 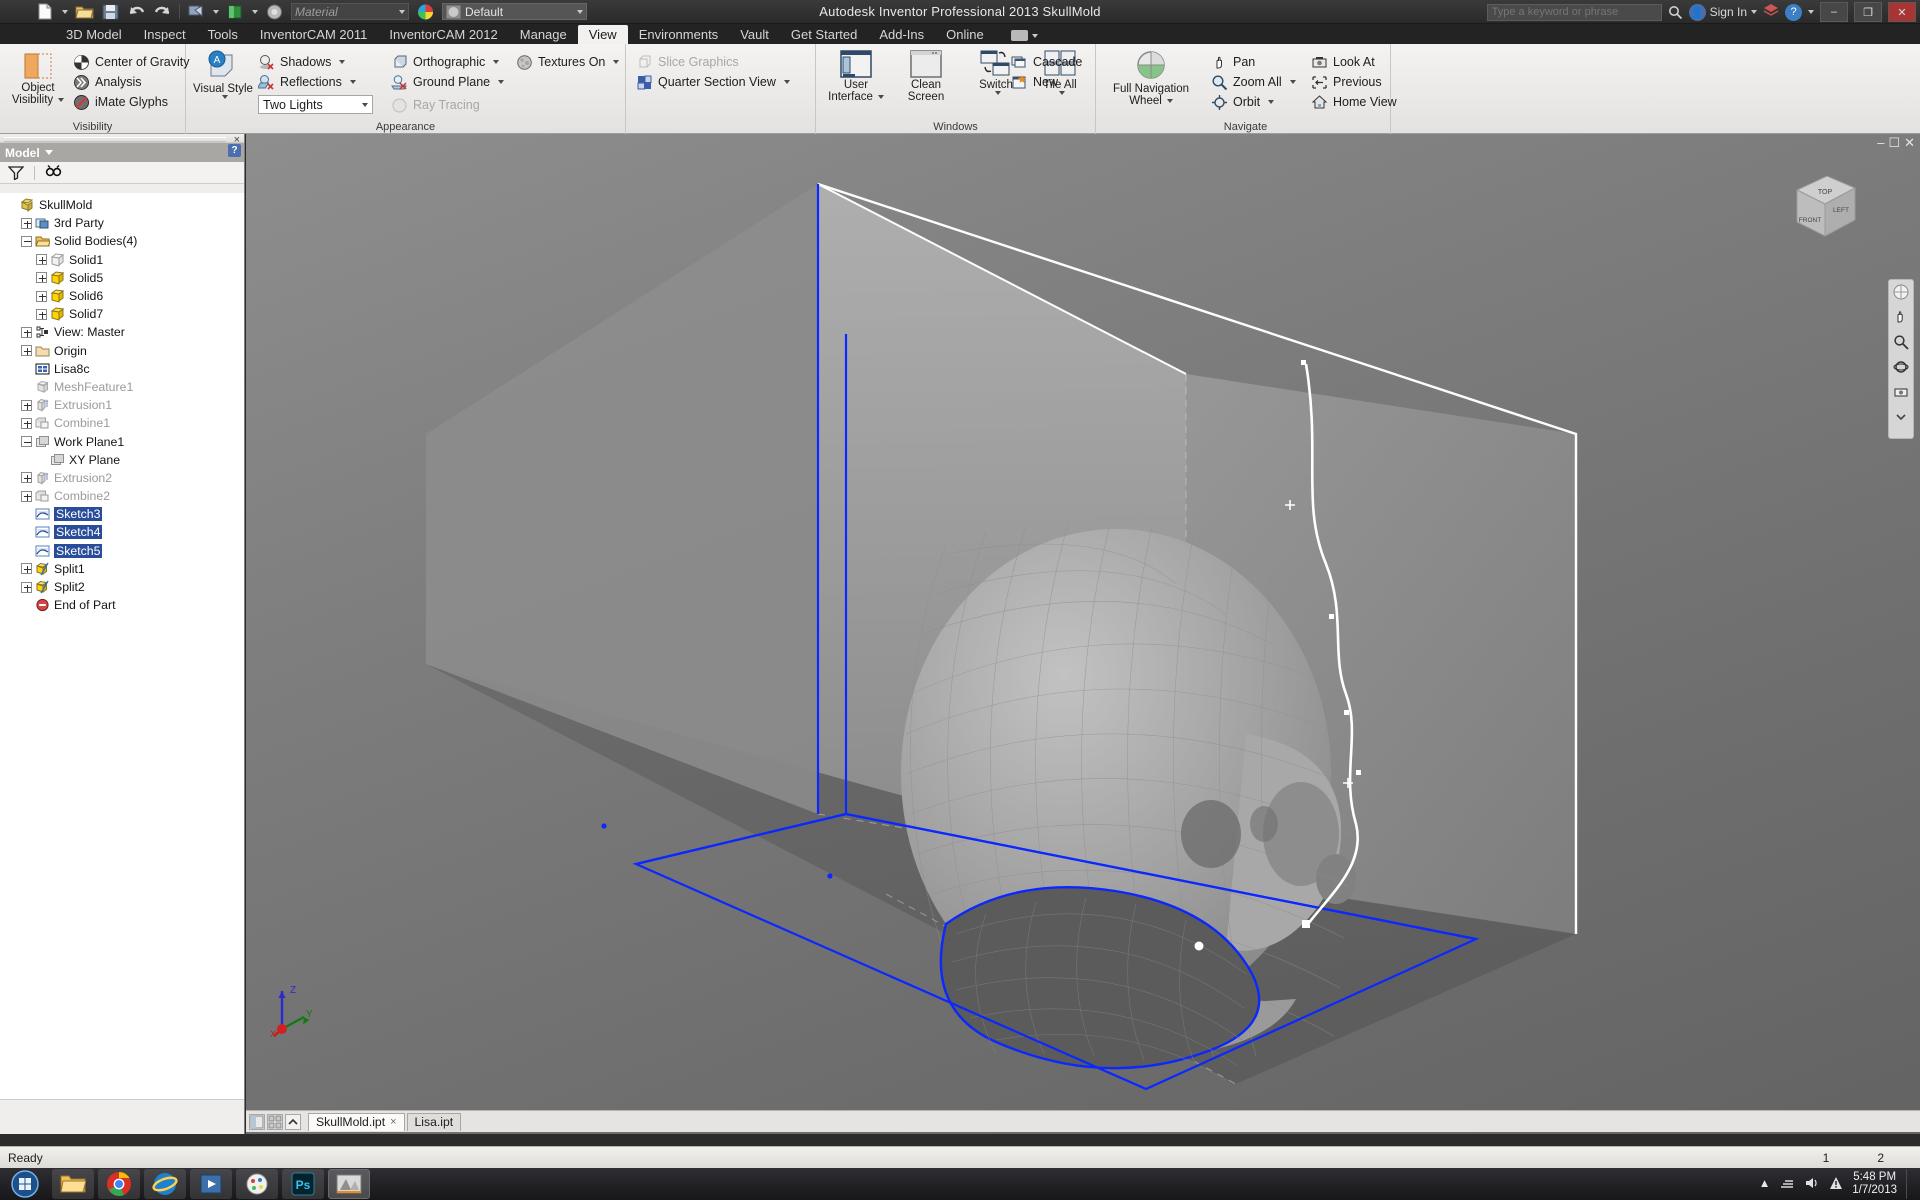 I want to click on tab-inventorcam-2012: InventorCAM 2012, so click(x=443, y=34).